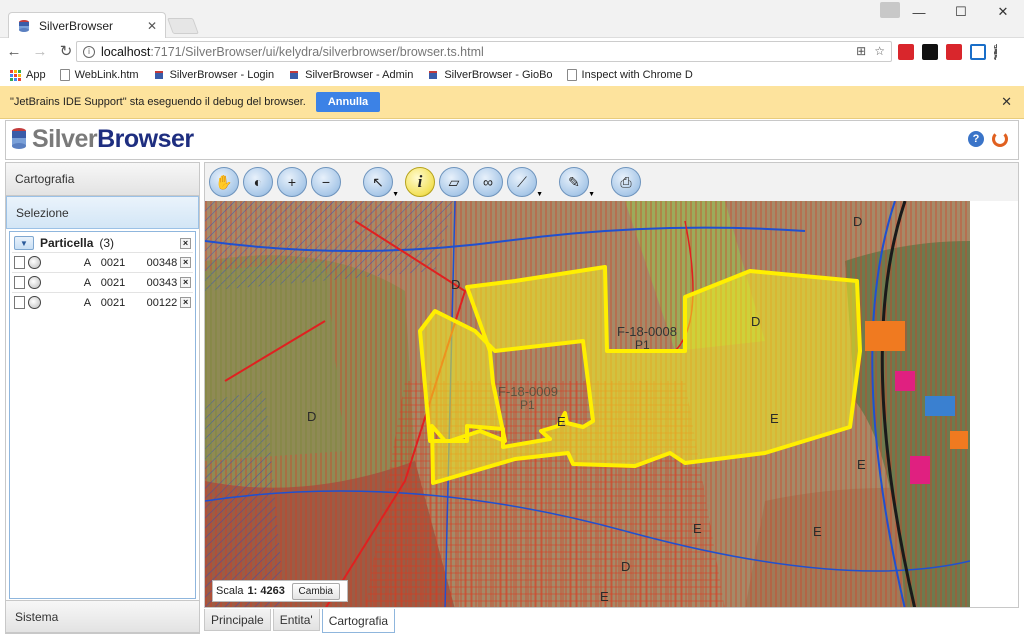 Image resolution: width=1024 pixels, height=641 pixels. I want to click on annulla-button: Annulla, so click(348, 102).